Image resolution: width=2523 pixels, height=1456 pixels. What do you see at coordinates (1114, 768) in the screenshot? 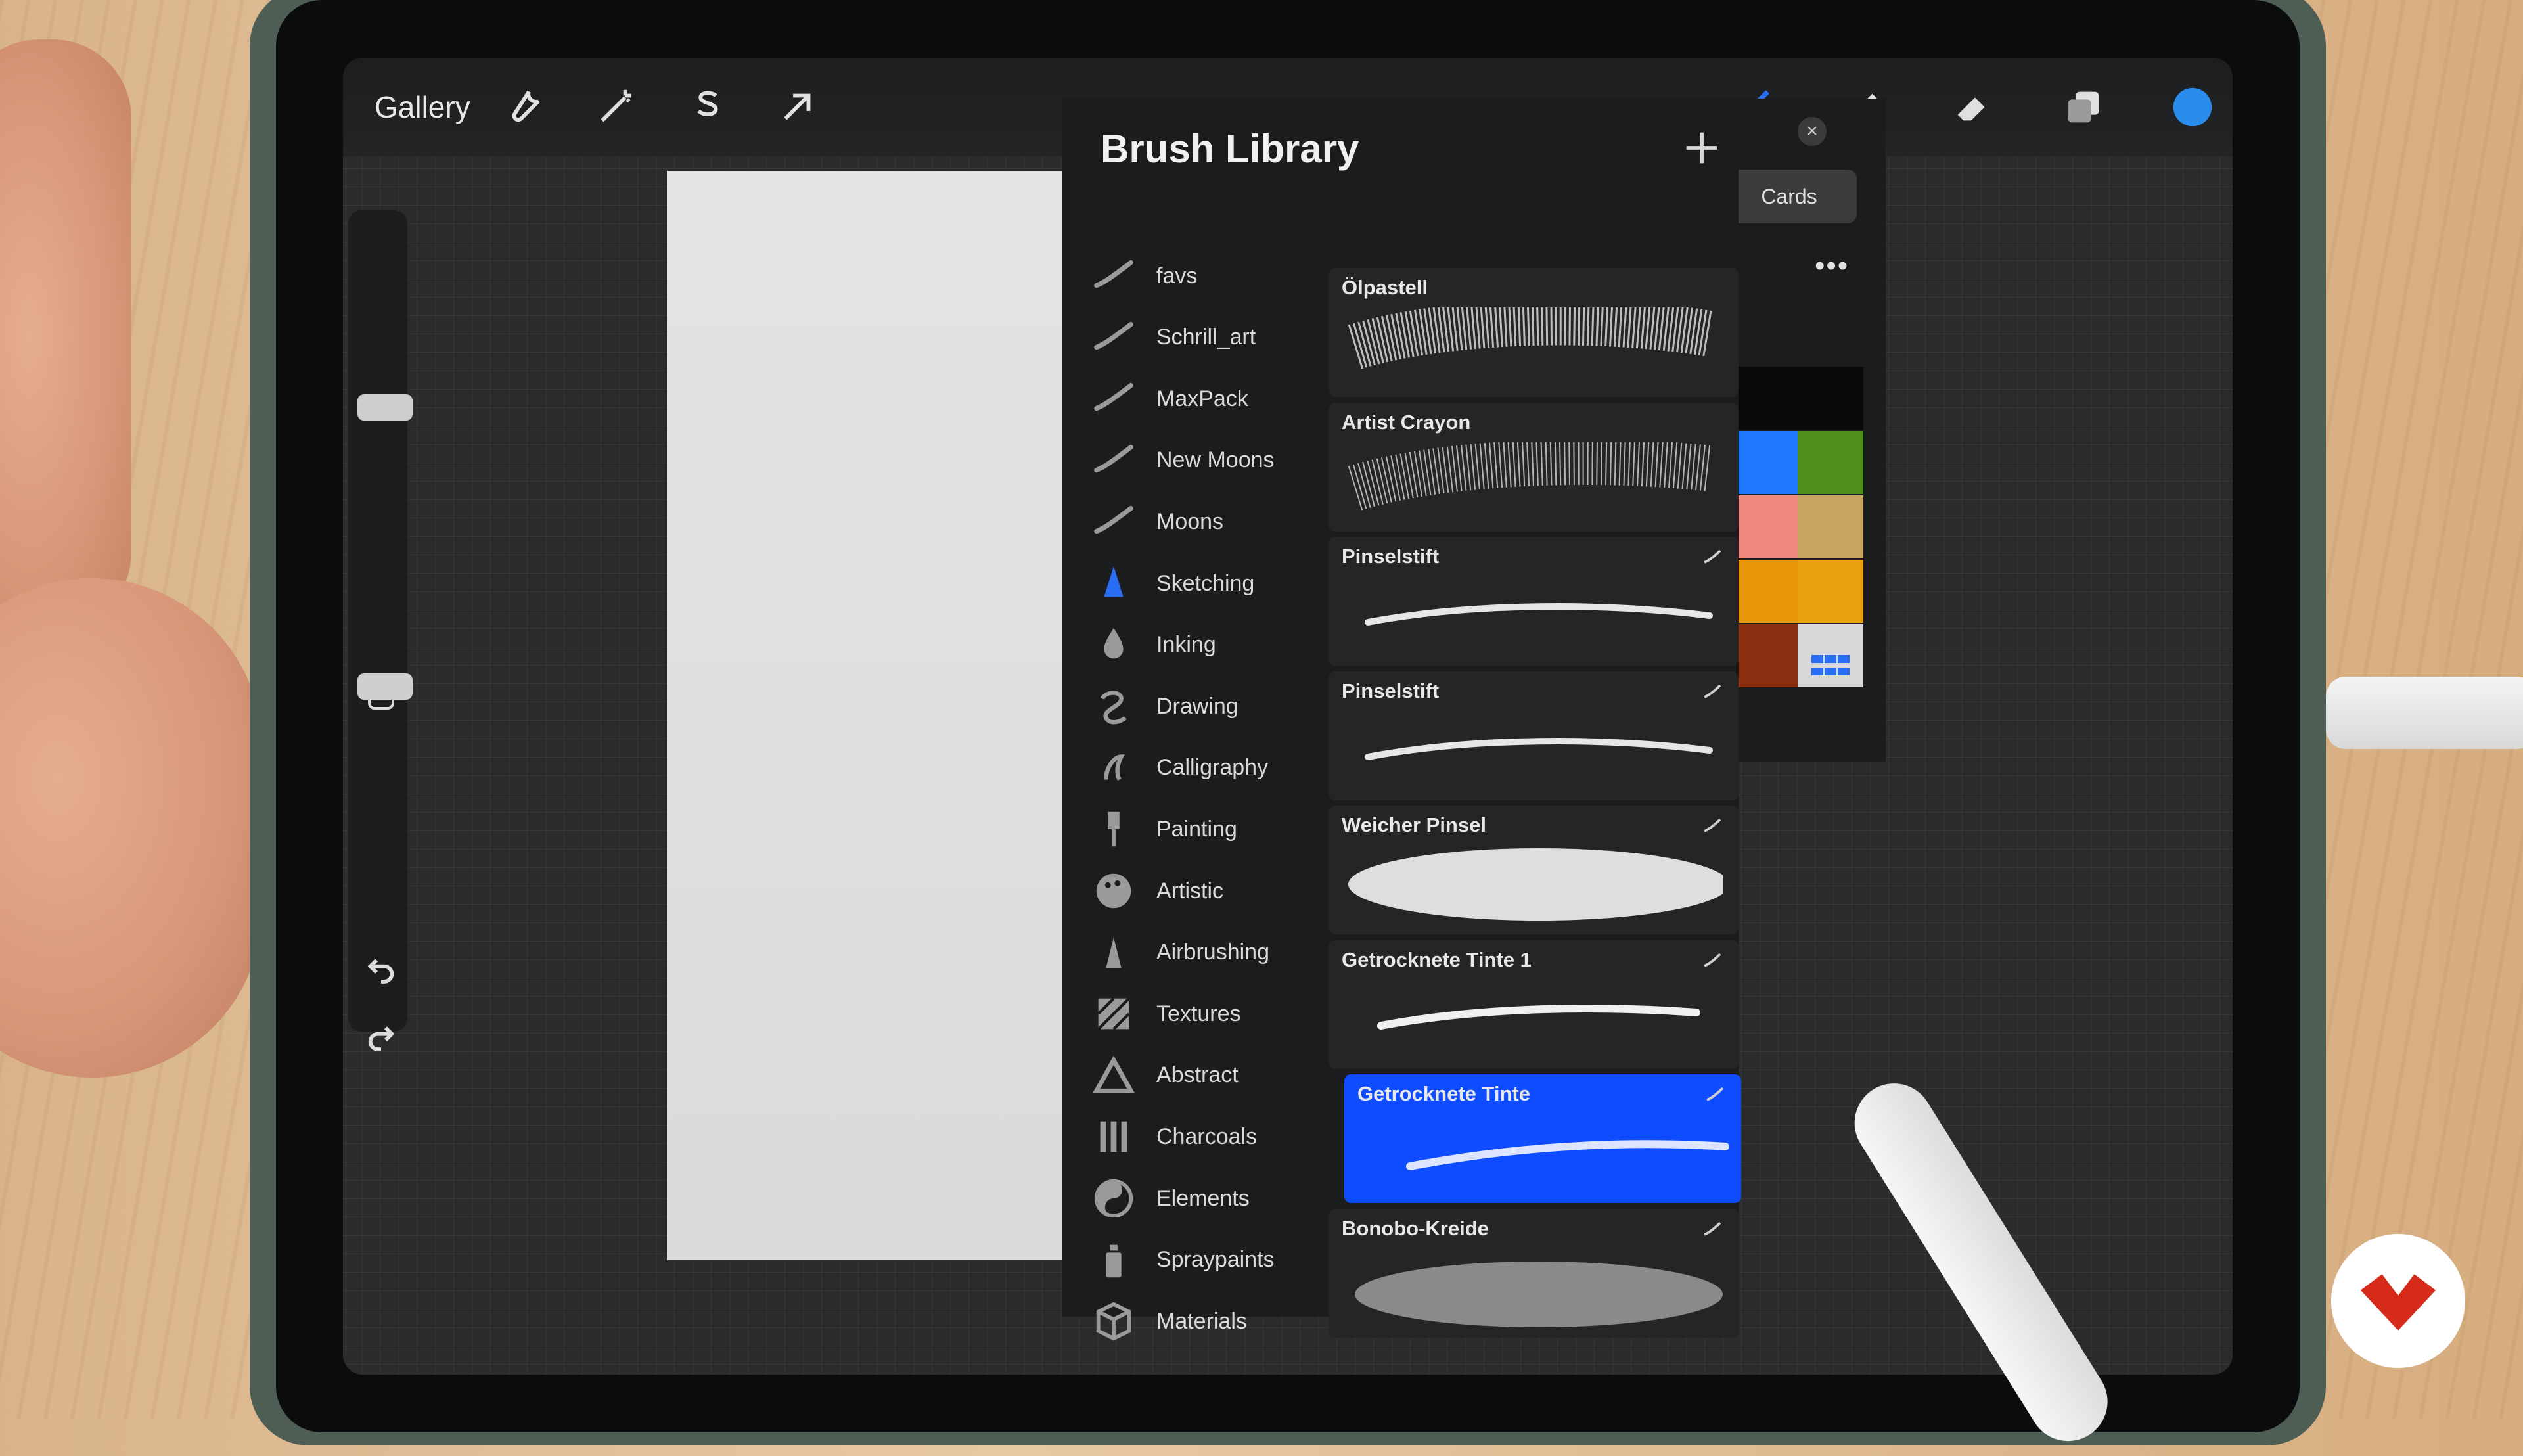
I see `calligraphy-a-icon` at bounding box center [1114, 768].